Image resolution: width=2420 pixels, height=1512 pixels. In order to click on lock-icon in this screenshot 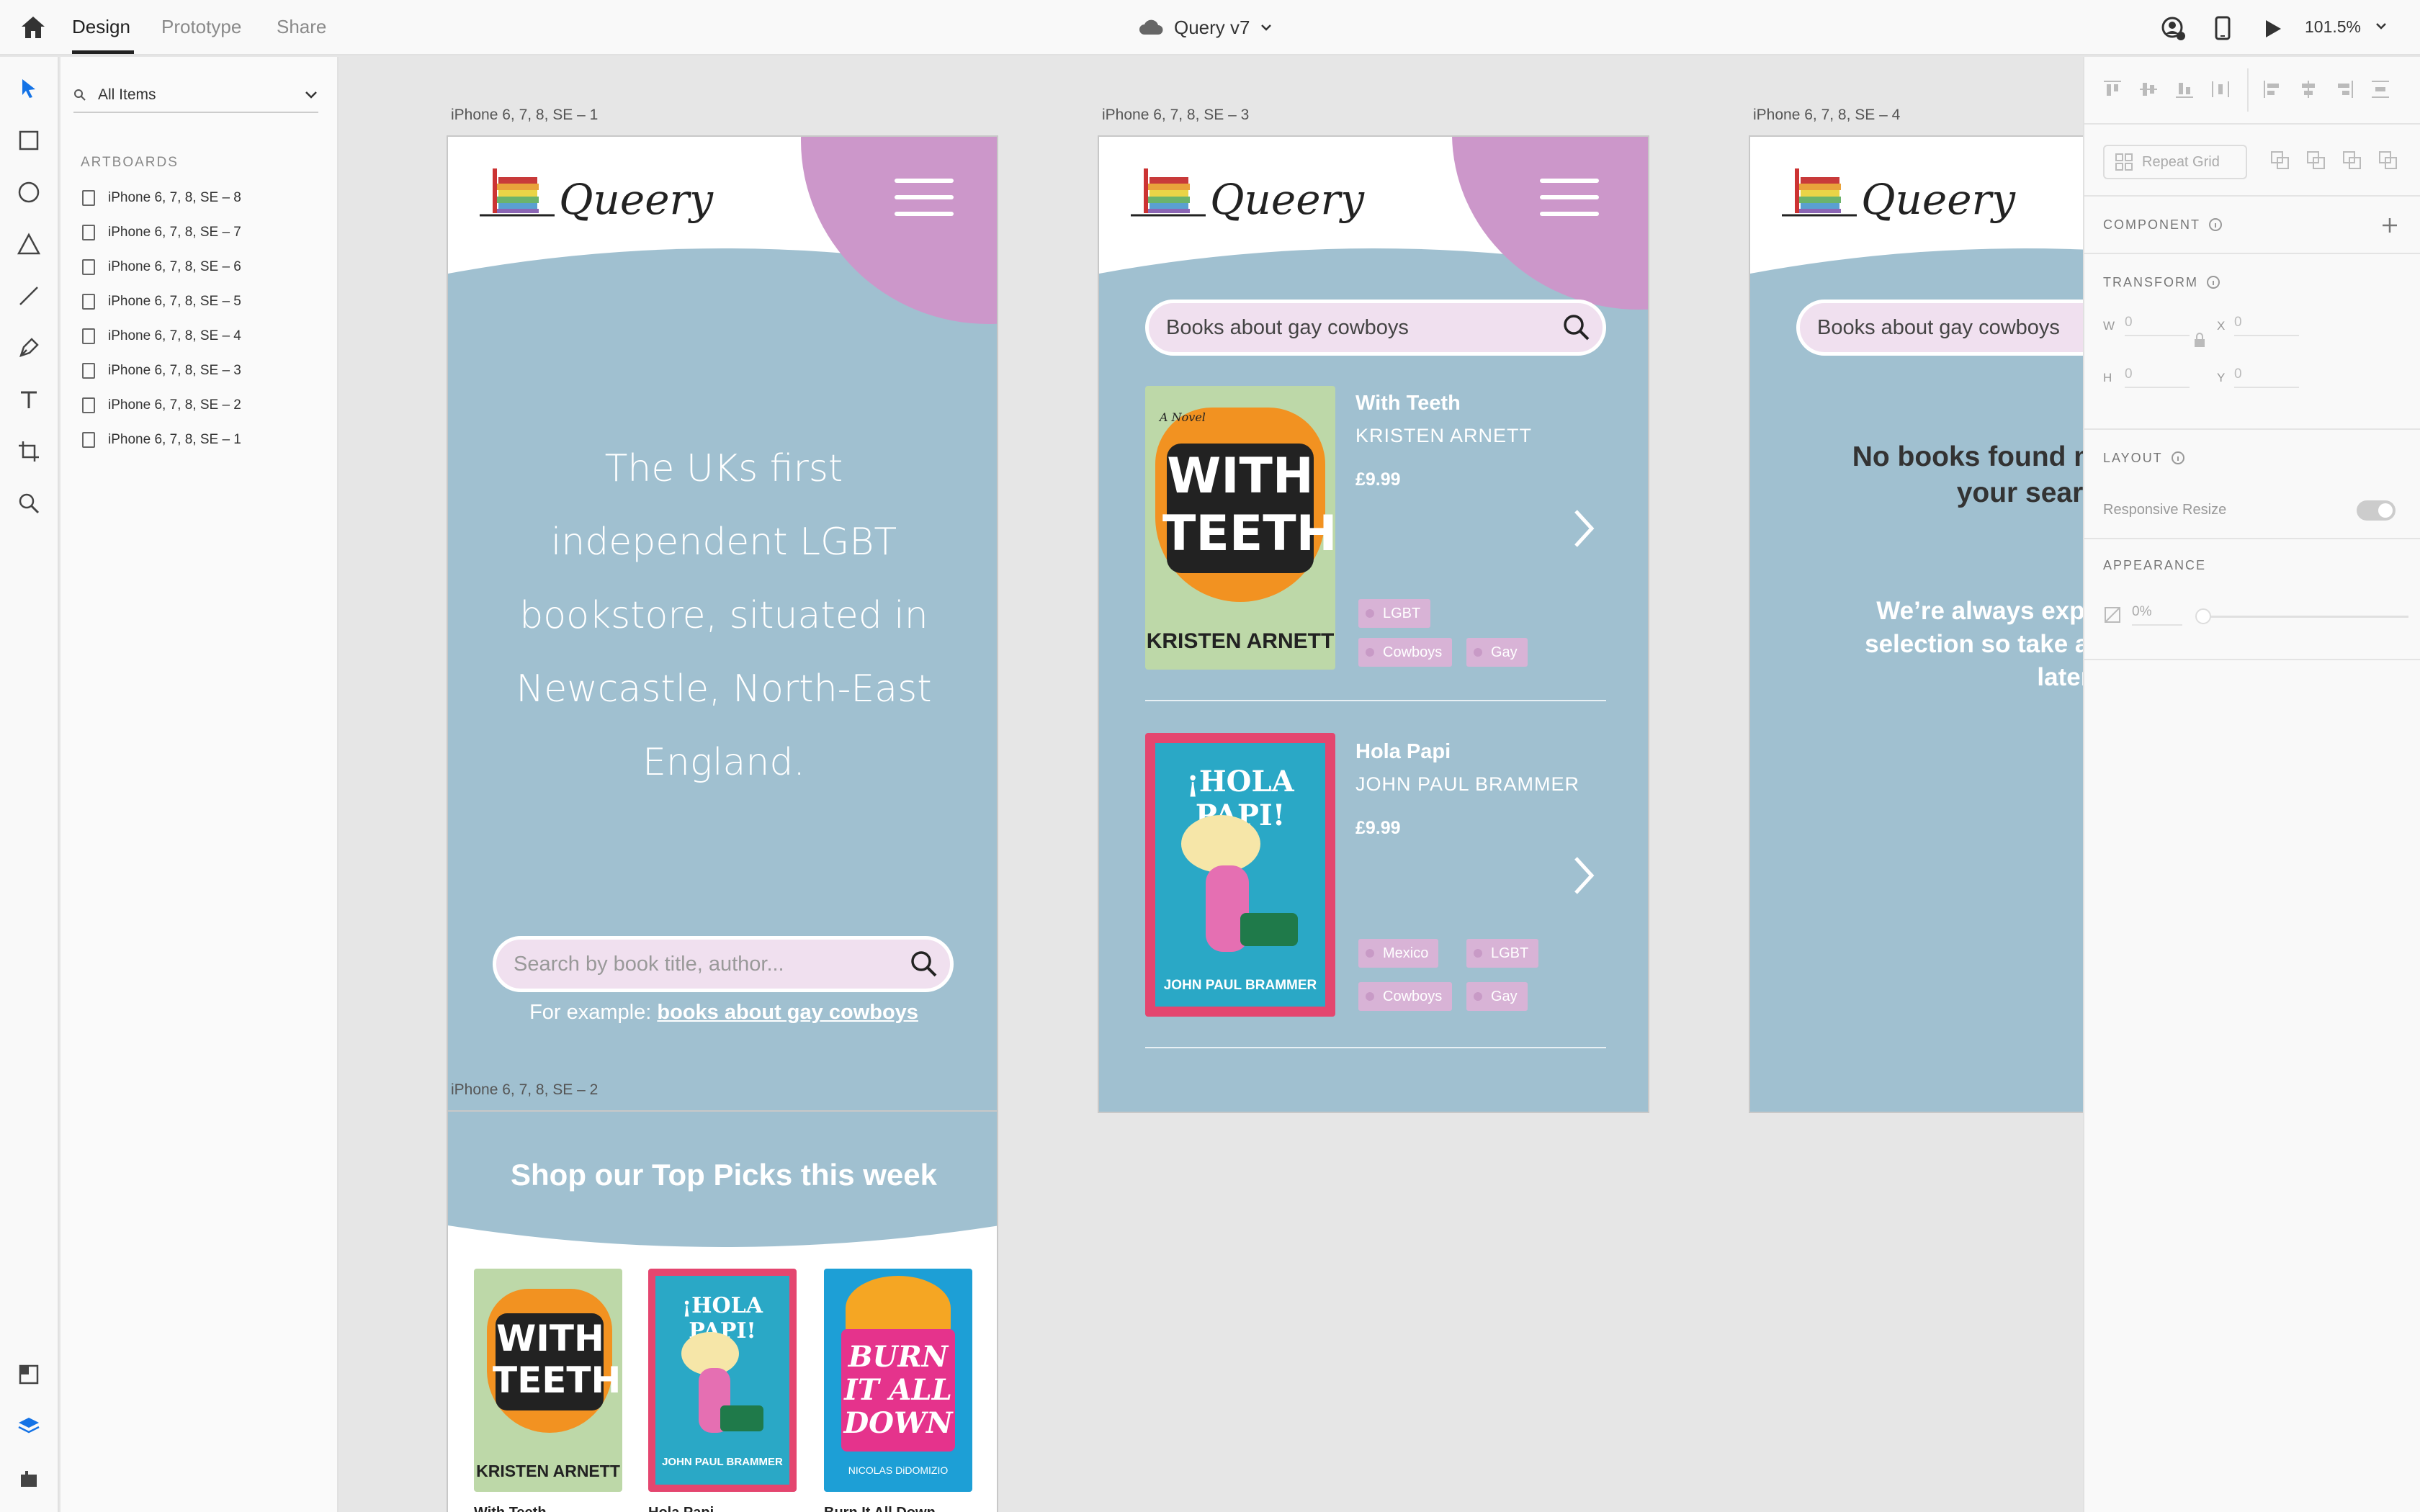, I will do `click(2199, 340)`.